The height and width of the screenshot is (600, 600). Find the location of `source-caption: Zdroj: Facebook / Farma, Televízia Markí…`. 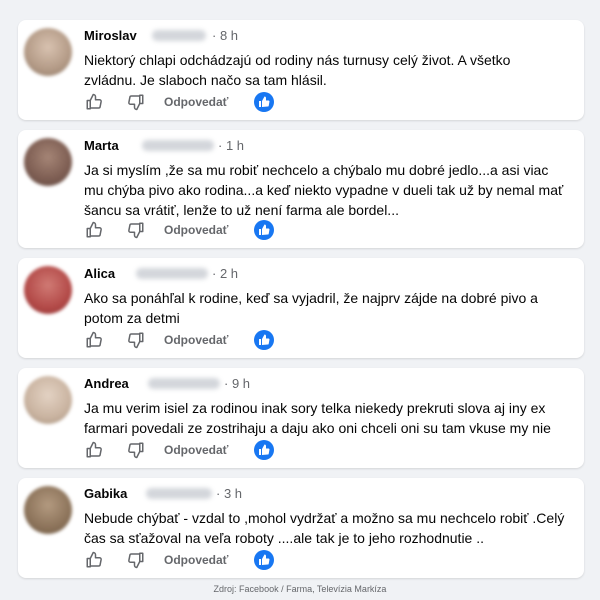

source-caption: Zdroj: Facebook / Farma, Televízia Markí… is located at coordinates (300, 589).